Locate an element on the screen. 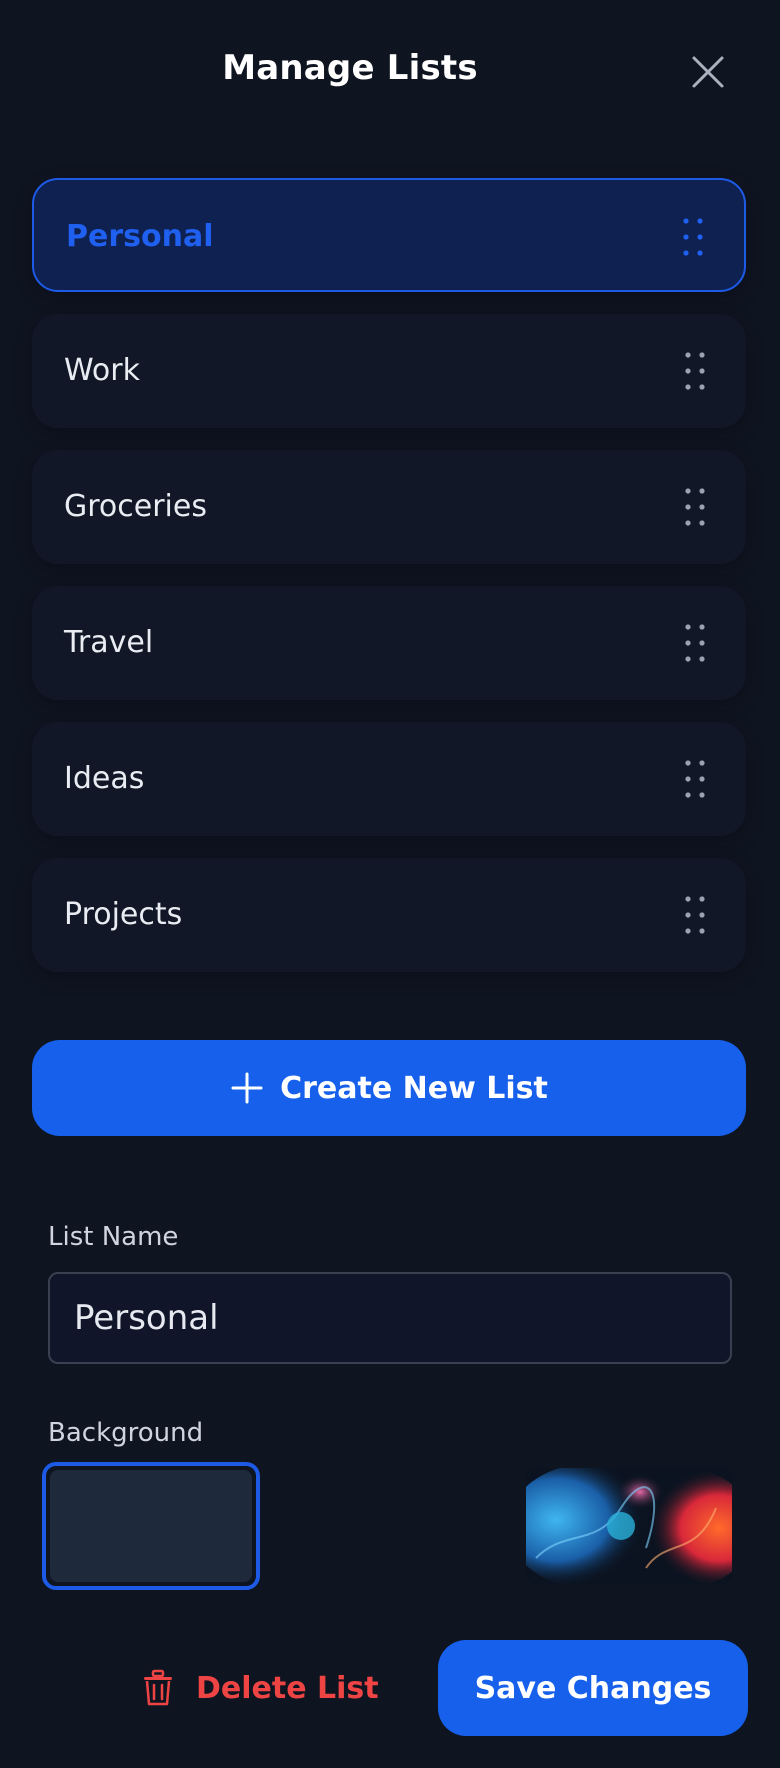 This screenshot has height=1768, width=780. smoke-image-thumbnail is located at coordinates (629, 1526).